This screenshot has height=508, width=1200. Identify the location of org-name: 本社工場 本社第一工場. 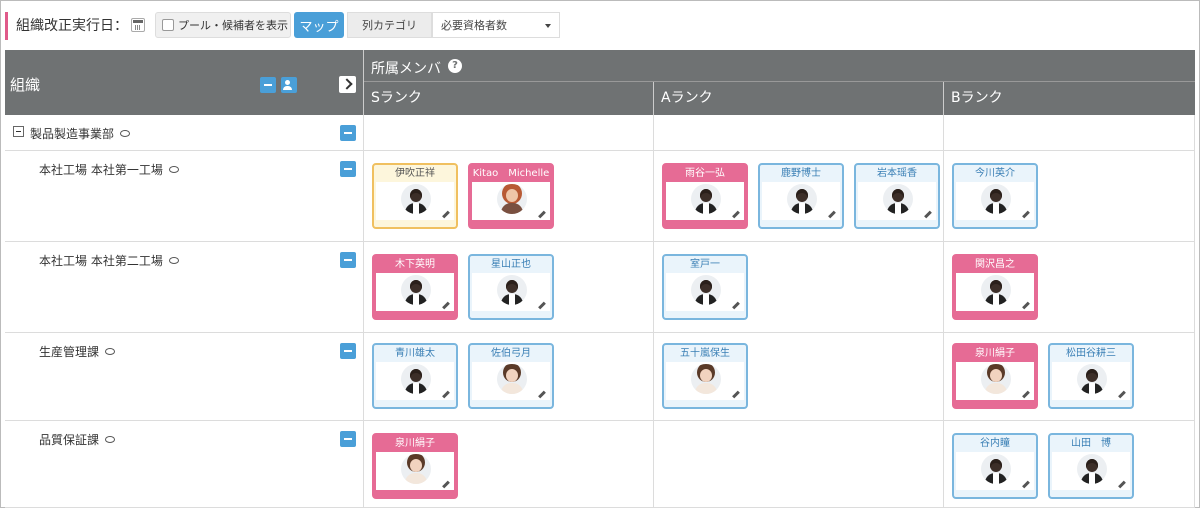
(109, 169).